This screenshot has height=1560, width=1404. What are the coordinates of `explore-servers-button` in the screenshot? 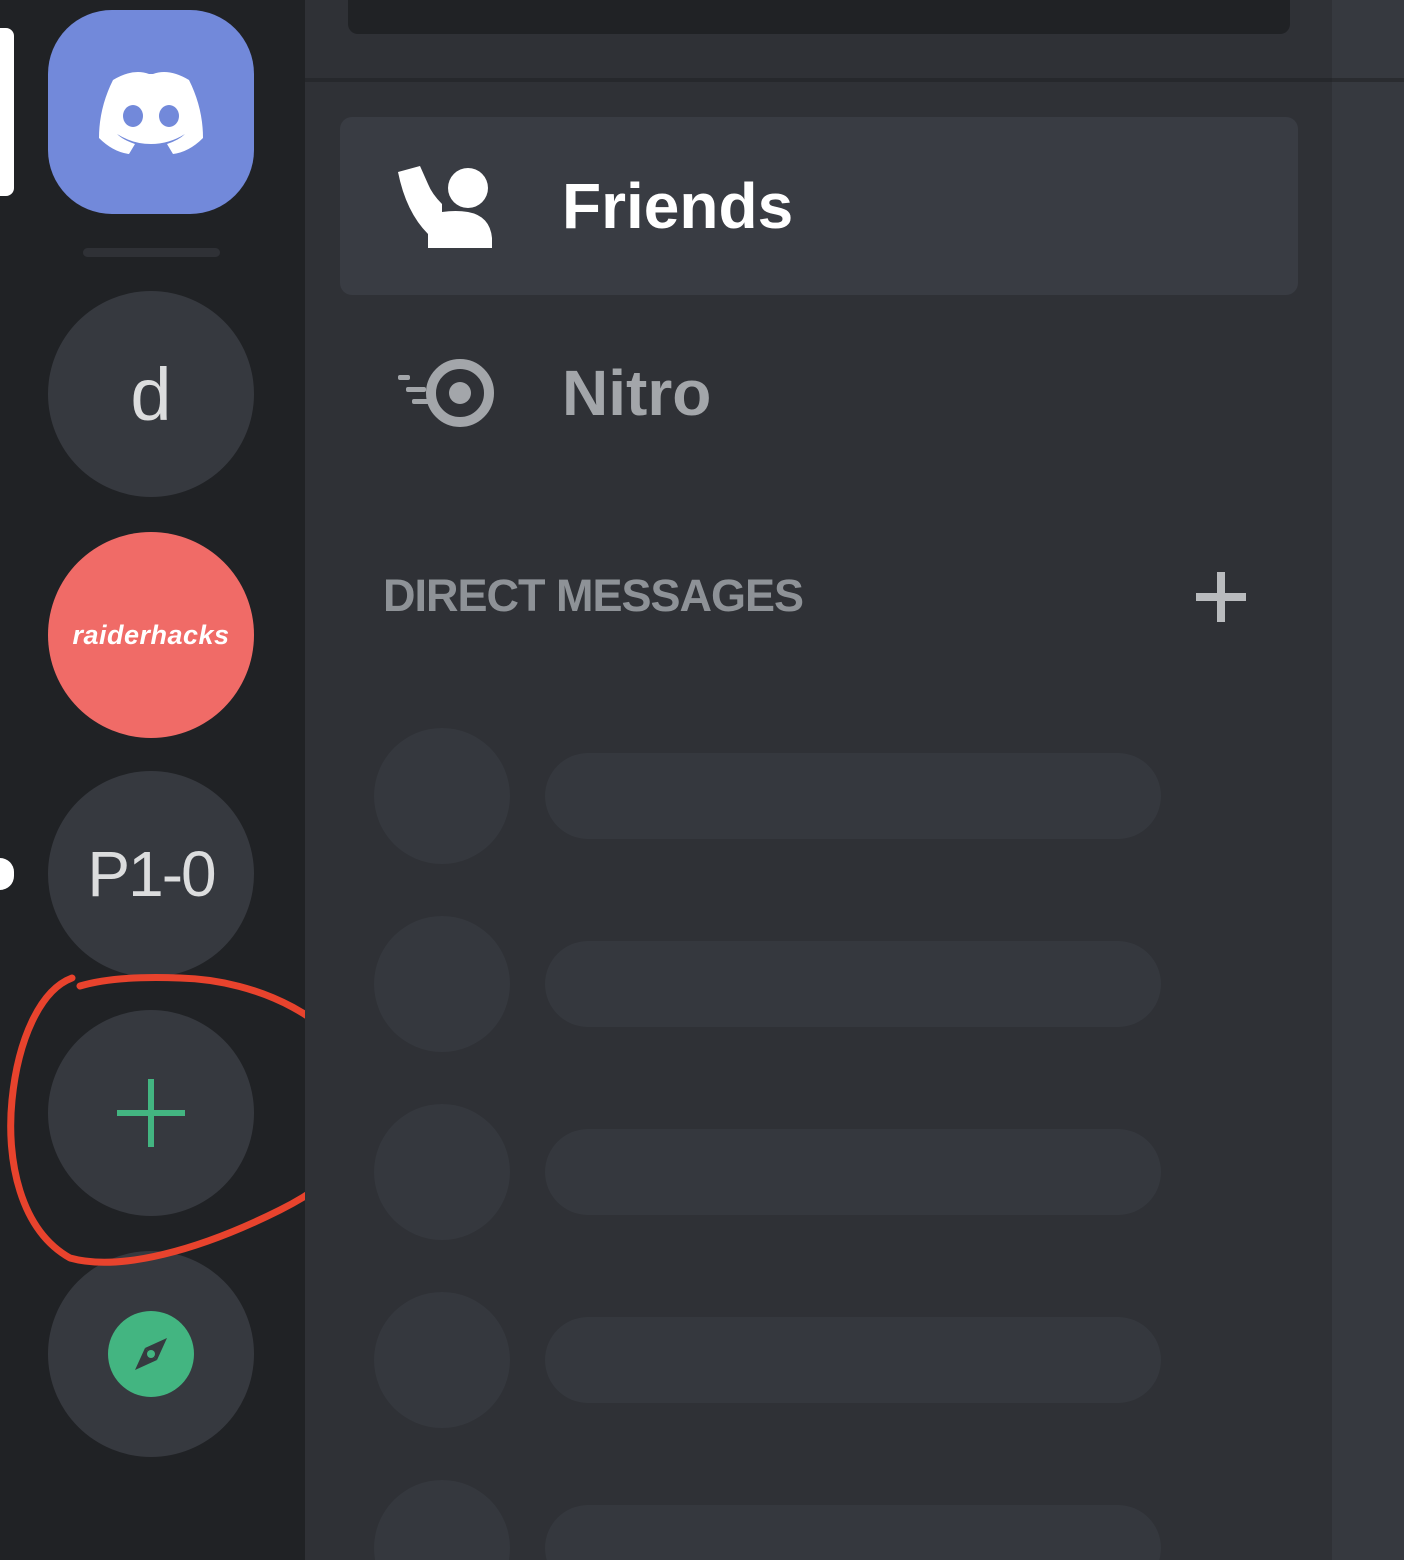 It's located at (151, 1354).